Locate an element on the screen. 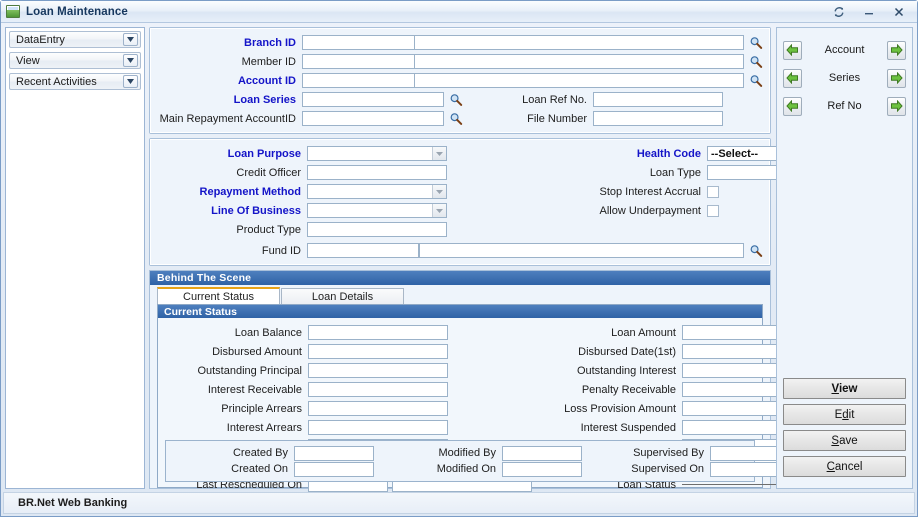  loan-ref-no-input is located at coordinates (658, 99).